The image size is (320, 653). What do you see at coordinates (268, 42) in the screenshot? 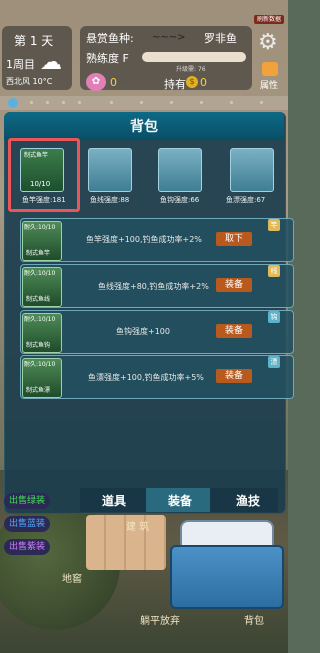
I see `gear-icon: ⚙` at bounding box center [268, 42].